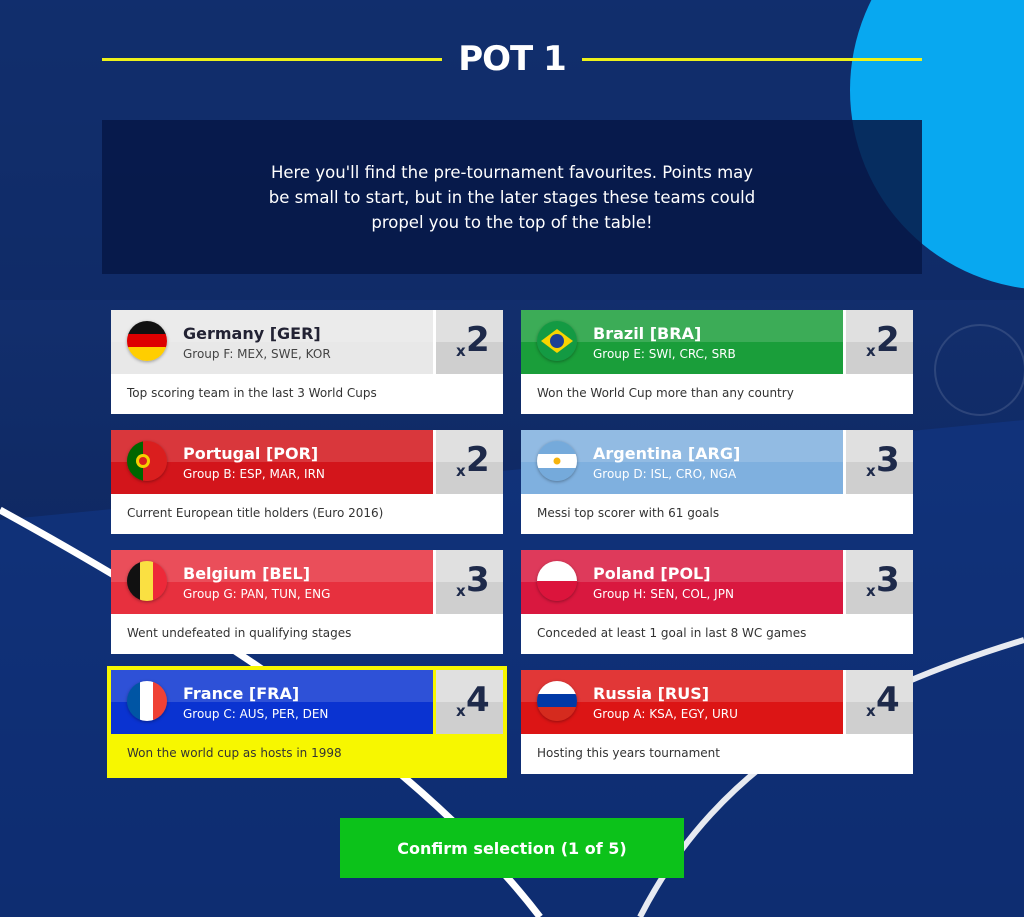  What do you see at coordinates (257, 594) in the screenshot?
I see `team-group: Group G: PAN, TUN, ENG` at bounding box center [257, 594].